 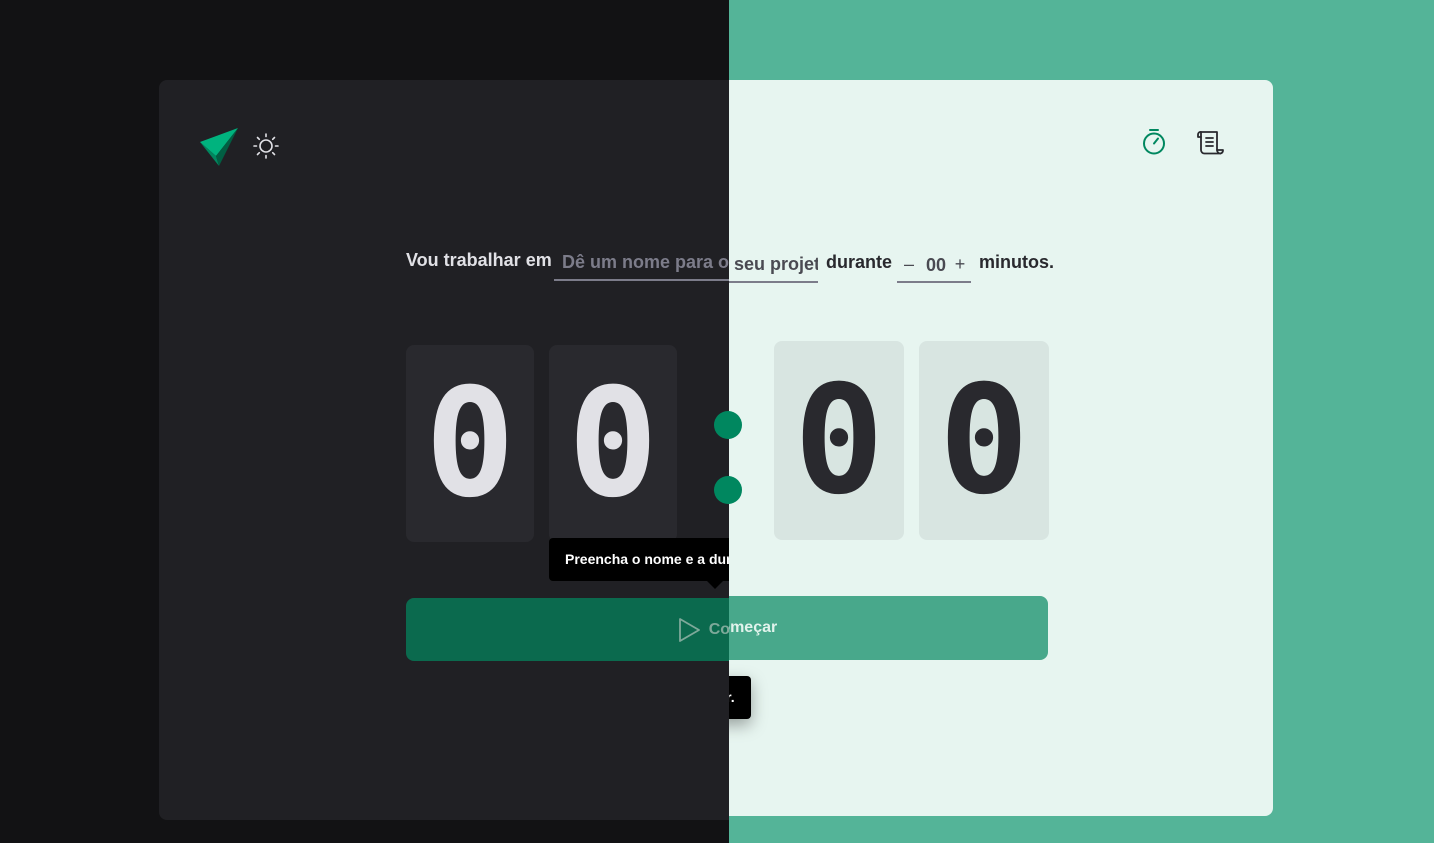 I want to click on minutes-field: – +, so click(x=934, y=266).